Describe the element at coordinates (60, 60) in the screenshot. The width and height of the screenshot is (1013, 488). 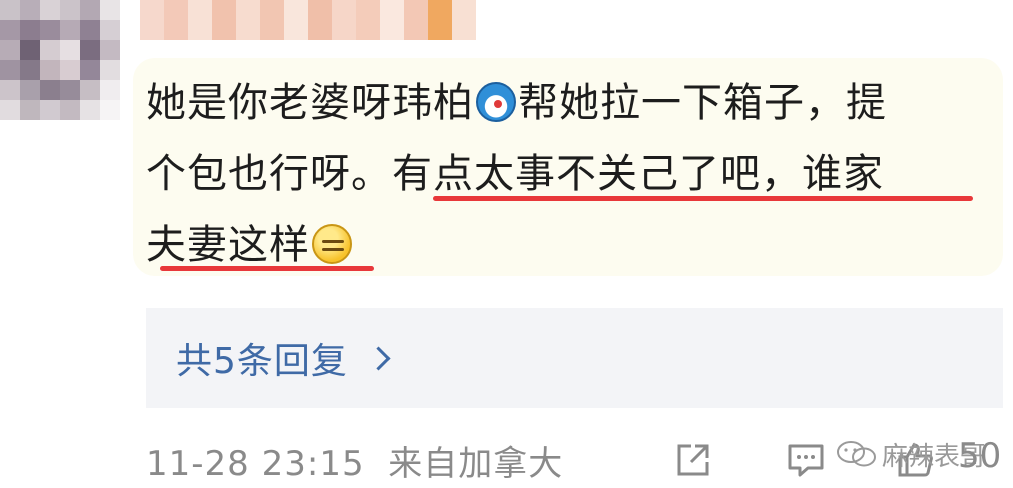
I see `avatar` at that location.